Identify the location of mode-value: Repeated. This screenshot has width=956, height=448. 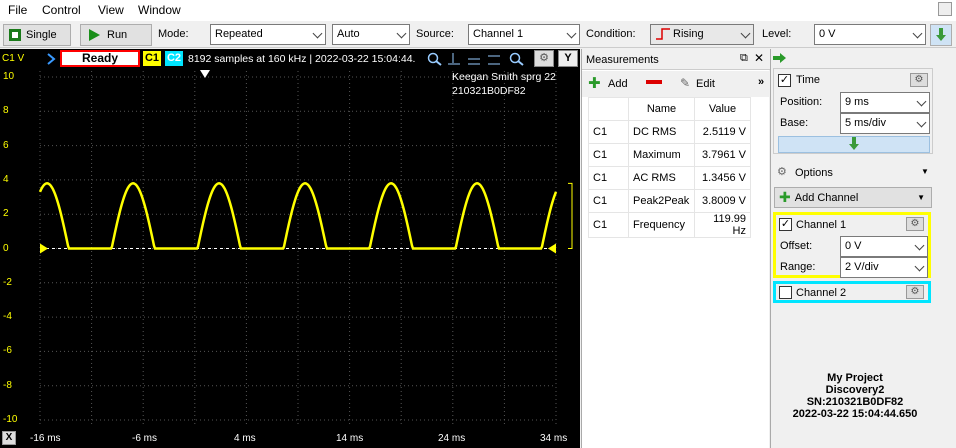
(239, 34).